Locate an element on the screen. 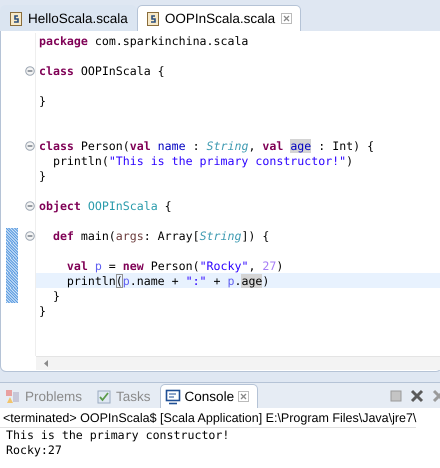 The height and width of the screenshot is (468, 440). monitor-icon is located at coordinates (172, 396).